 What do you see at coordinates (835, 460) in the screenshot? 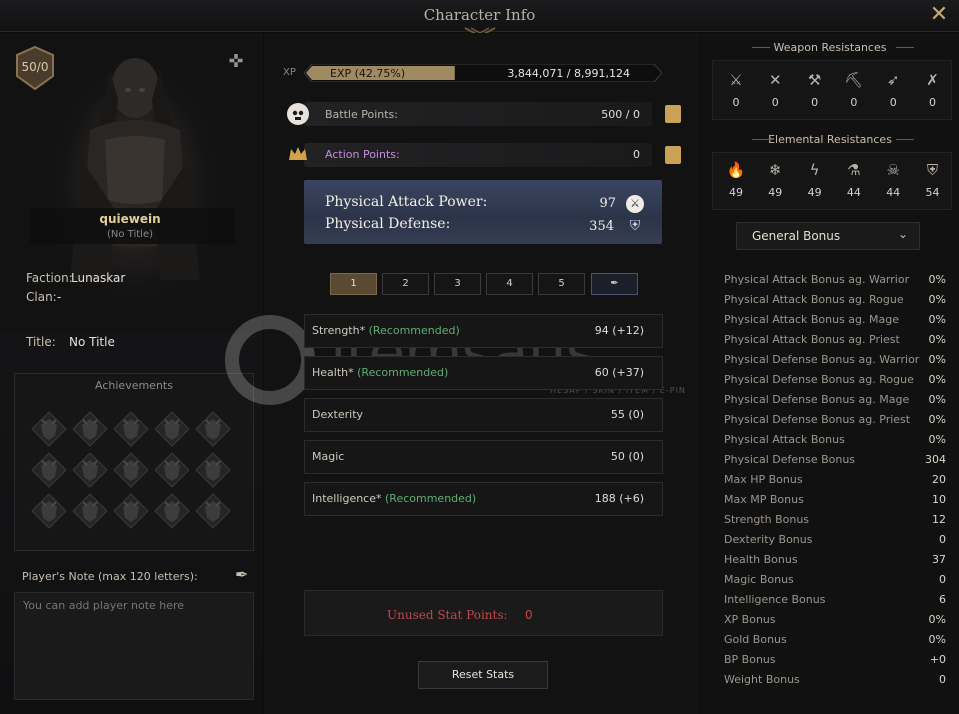
I see `bonus-row: Physical Defense Bonus 304` at bounding box center [835, 460].